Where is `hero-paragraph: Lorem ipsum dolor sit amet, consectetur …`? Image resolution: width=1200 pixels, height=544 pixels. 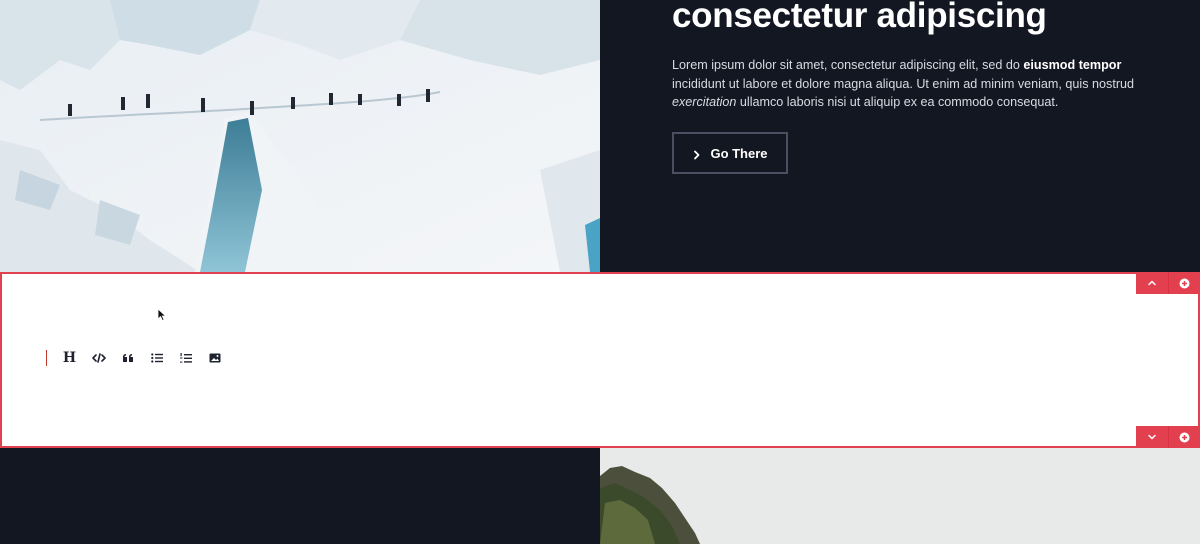
hero-paragraph: Lorem ipsum dolor sit amet, consectetur … is located at coordinates (907, 84).